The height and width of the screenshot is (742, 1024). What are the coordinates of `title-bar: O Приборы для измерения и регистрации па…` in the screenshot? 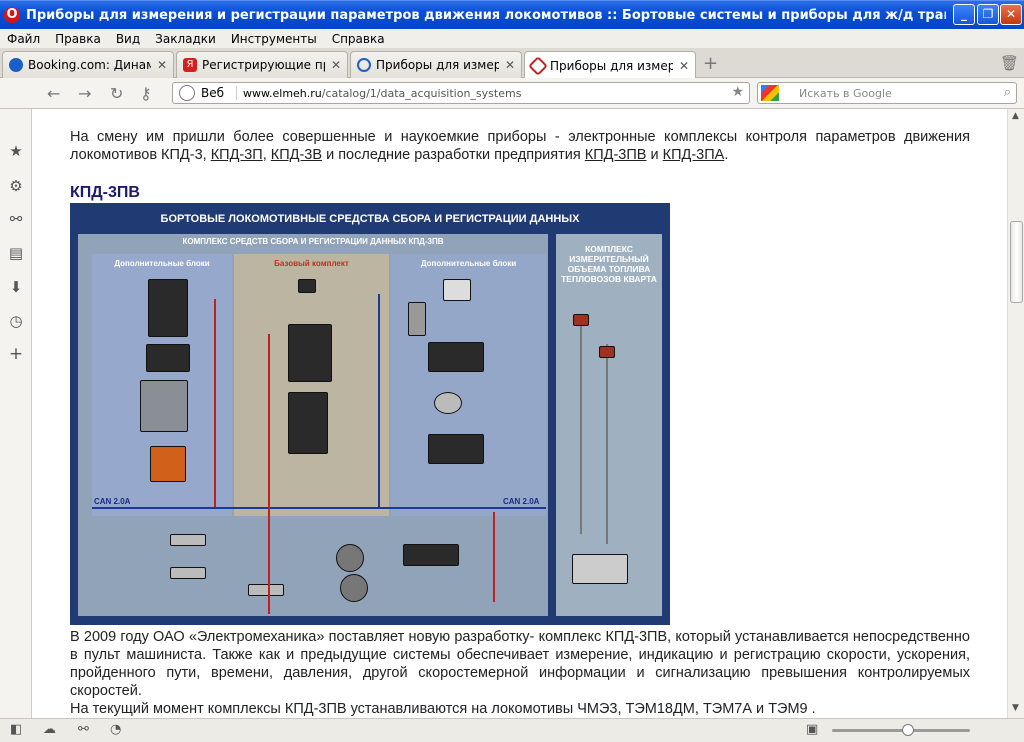 It's located at (512, 14).